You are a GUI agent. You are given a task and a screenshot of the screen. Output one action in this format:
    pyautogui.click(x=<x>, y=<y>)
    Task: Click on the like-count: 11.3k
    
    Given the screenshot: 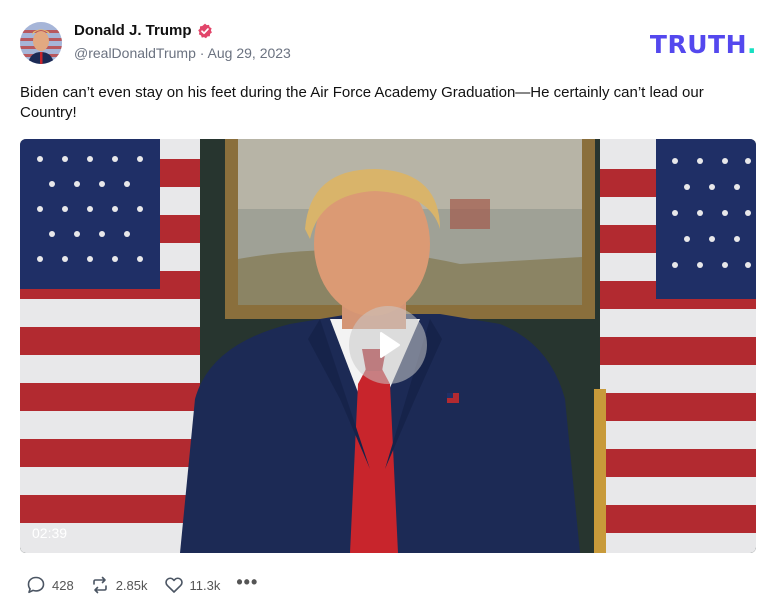 What is the action you would take?
    pyautogui.click(x=205, y=585)
    